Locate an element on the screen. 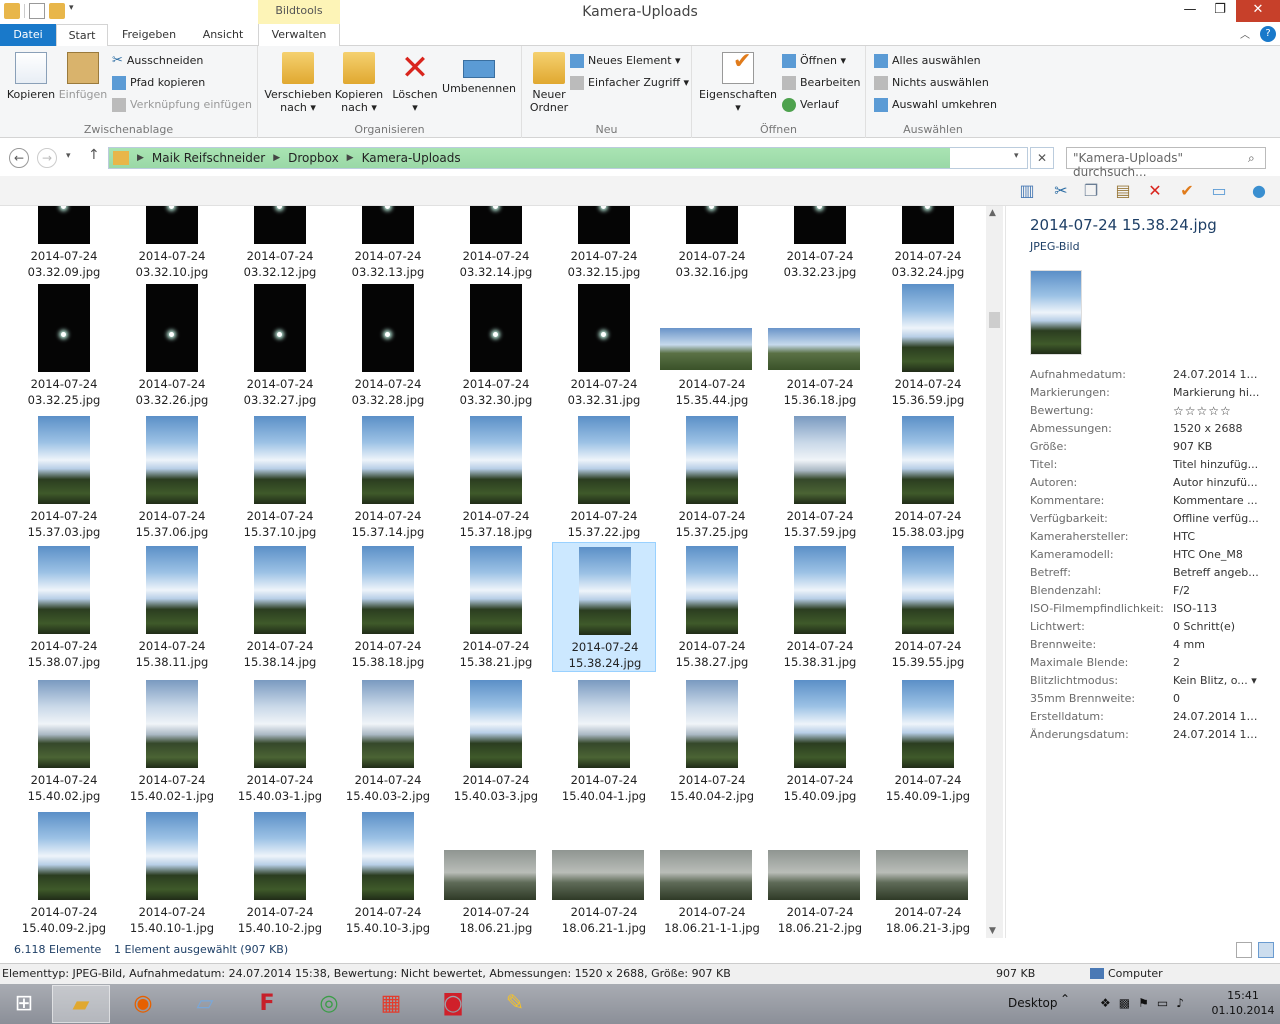  file-item: 2014-07-24 03.32.10.jpg is located at coordinates (172, 246).